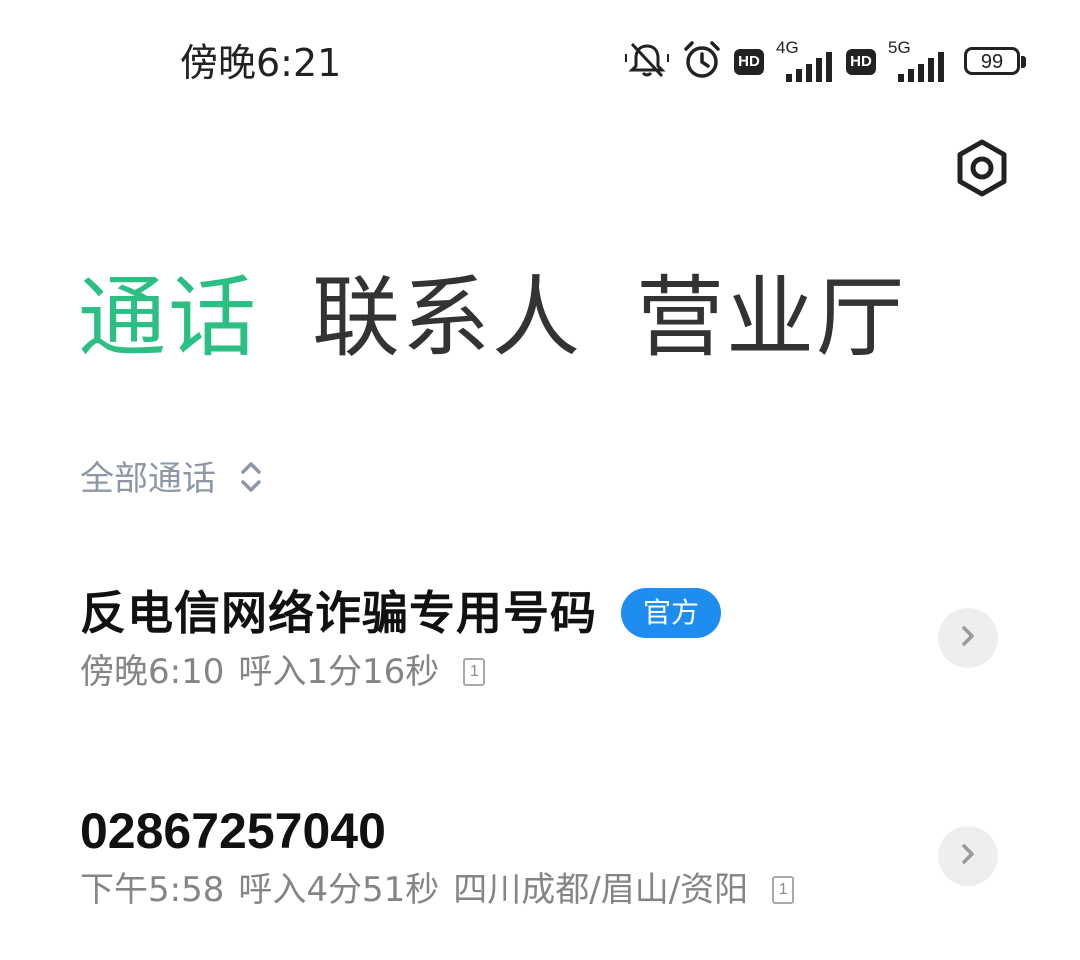  I want to click on battery-icon: 99, so click(995, 62).